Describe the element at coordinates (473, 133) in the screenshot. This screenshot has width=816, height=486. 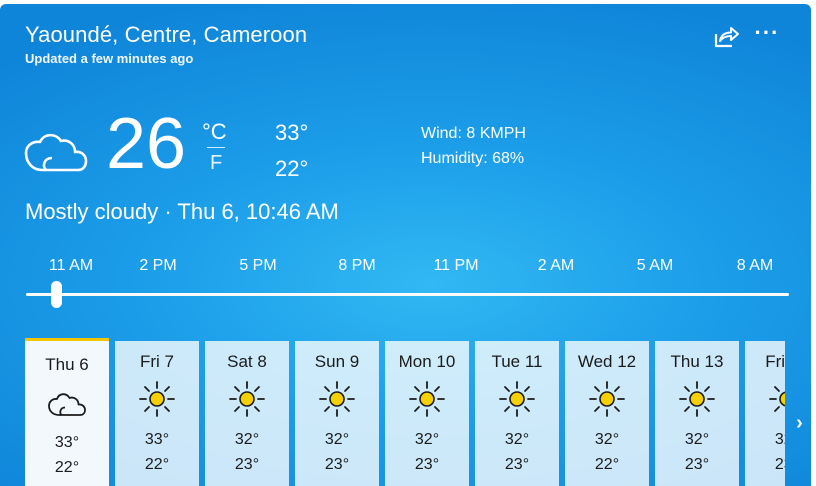
I see `wind-info: Wind: 8 KMPH` at that location.